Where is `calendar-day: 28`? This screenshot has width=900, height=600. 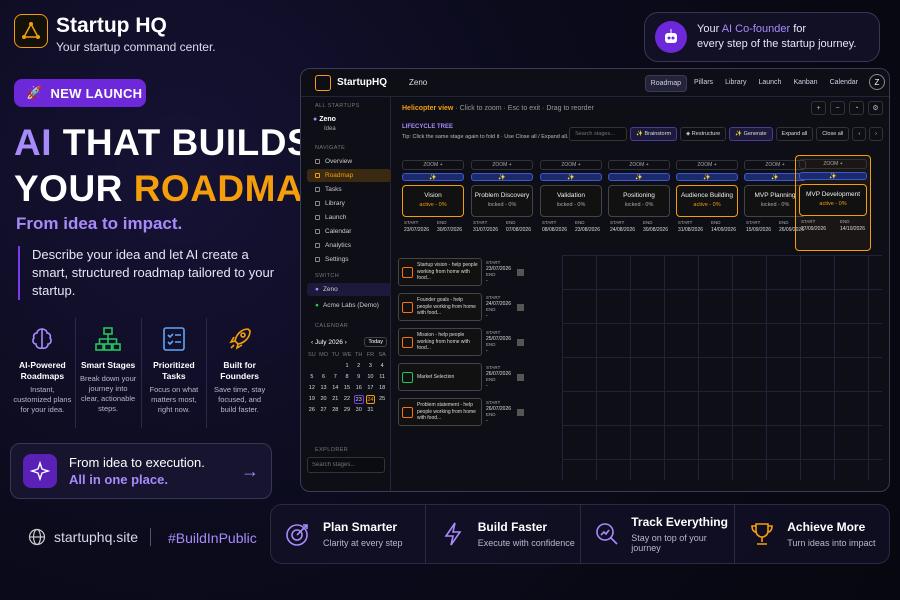 calendar-day: 28 is located at coordinates (335, 410).